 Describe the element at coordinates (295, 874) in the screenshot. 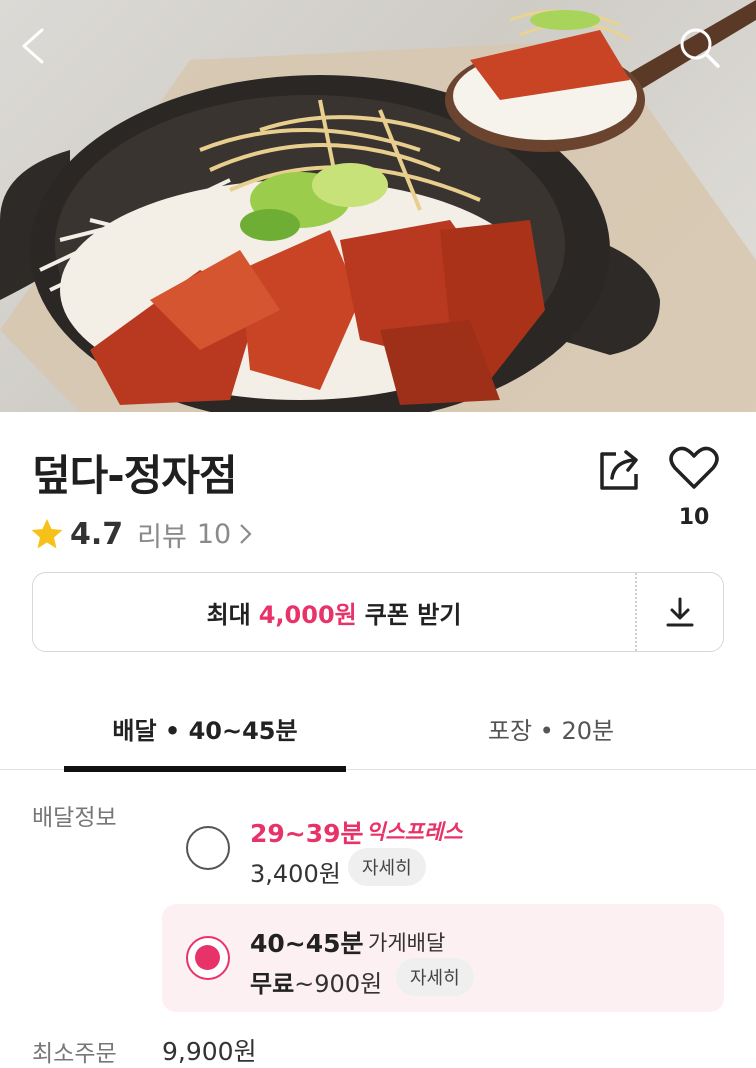

I see `option-fee: 3,400원` at that location.